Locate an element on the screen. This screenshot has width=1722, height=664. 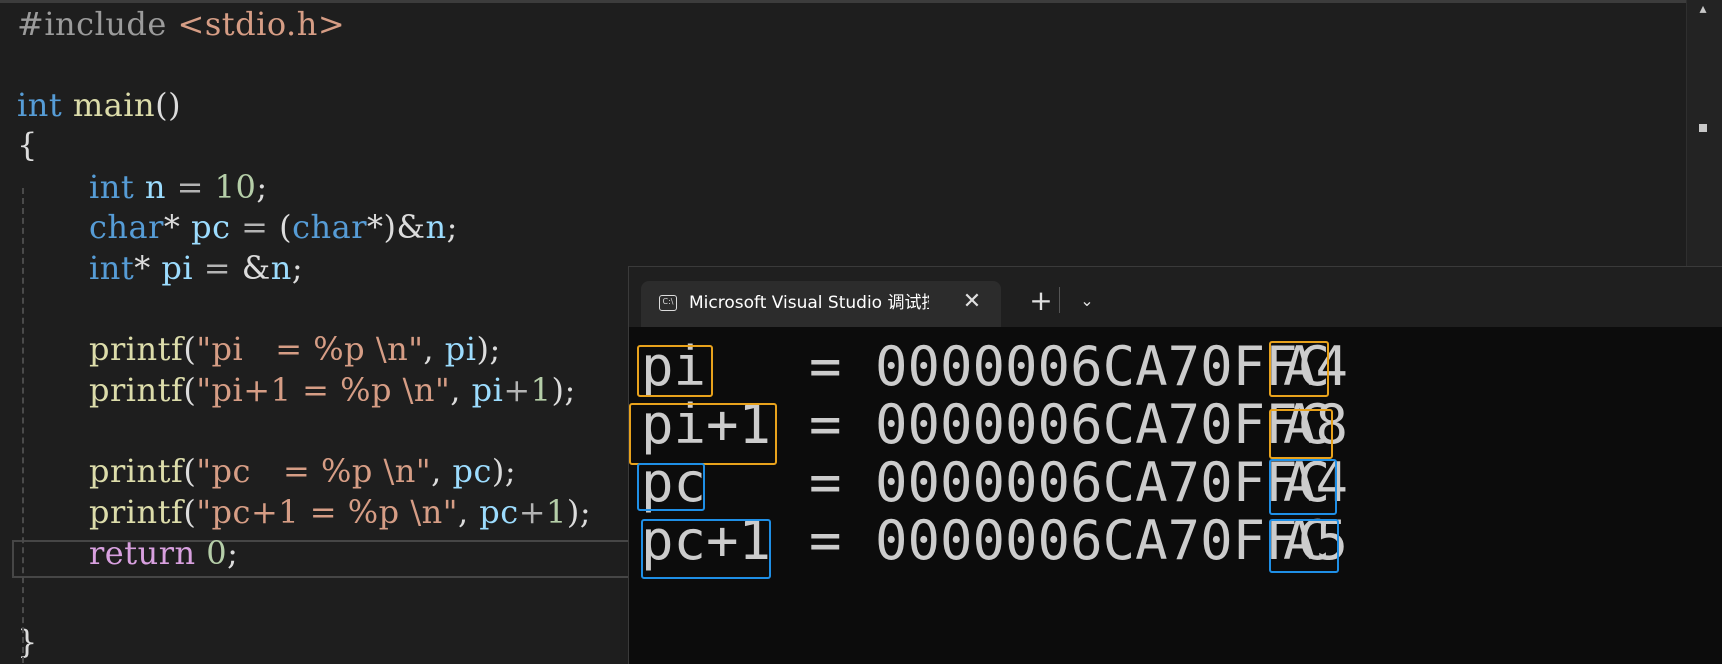
close-brace: } is located at coordinates (27, 642).